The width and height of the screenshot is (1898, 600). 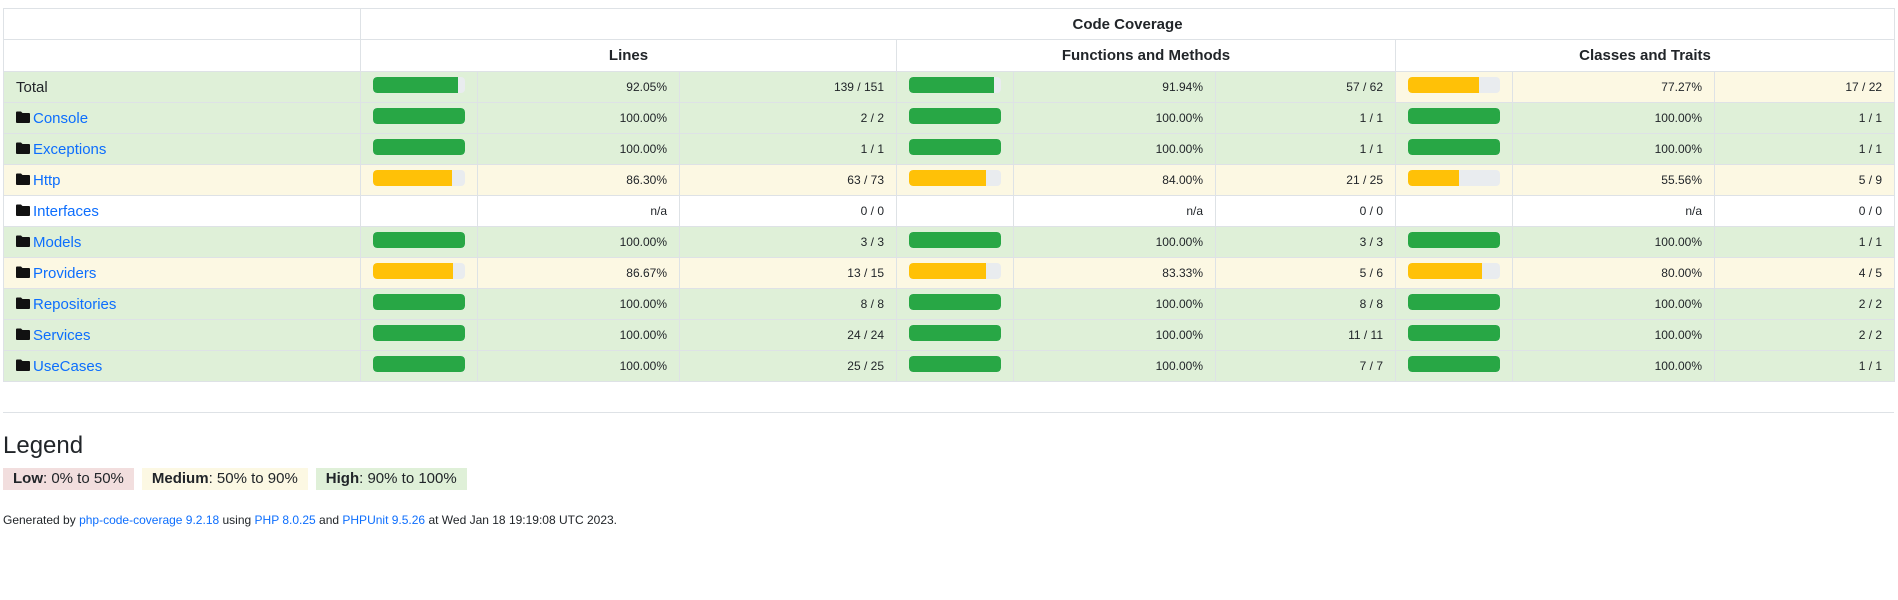 I want to click on directory-link: Services, so click(x=62, y=335).